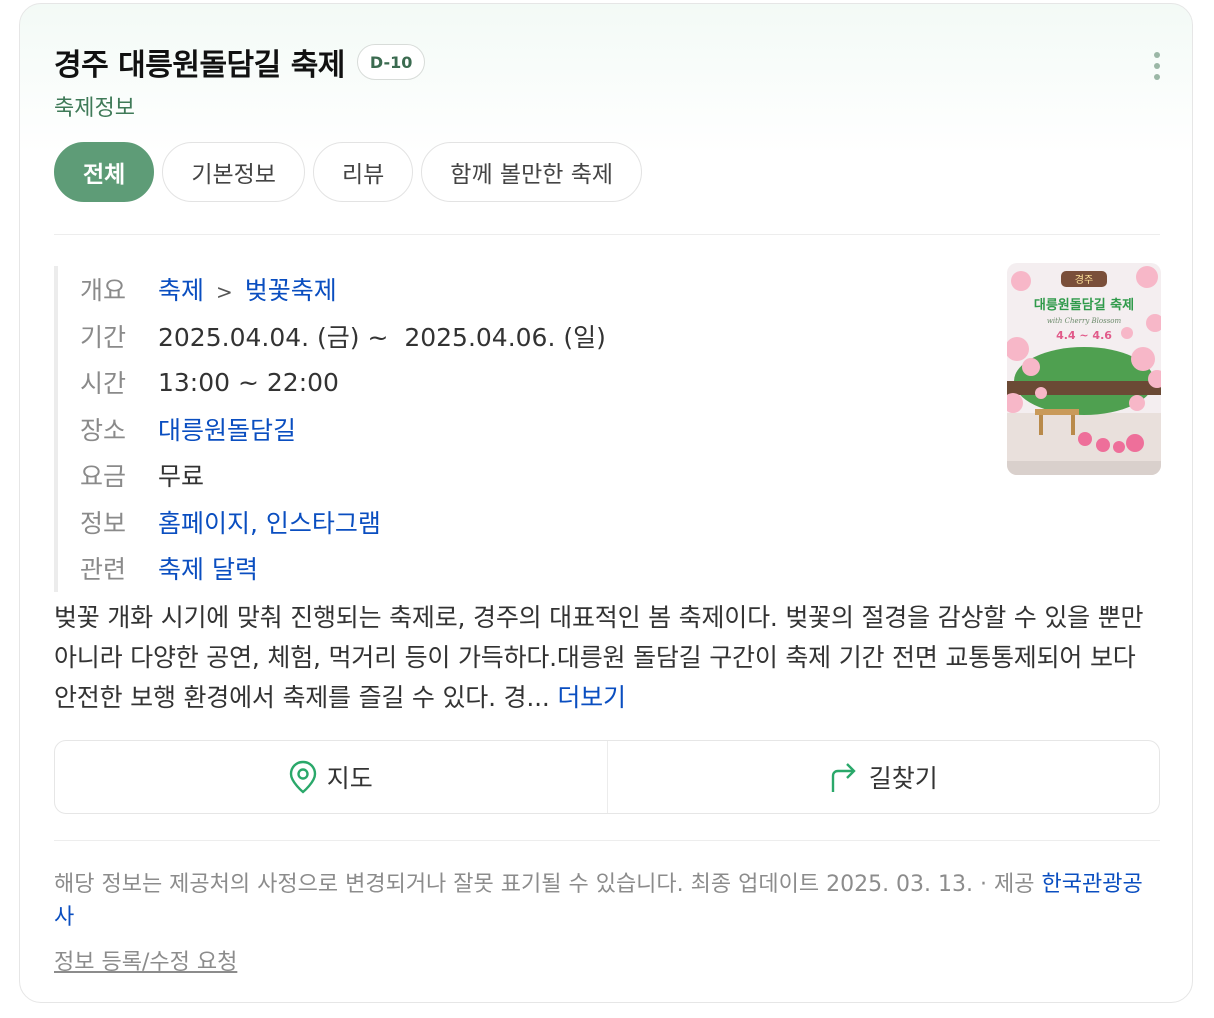 This screenshot has height=1018, width=1214. I want to click on info-row-time: 시간 13:00 ~ 22:00, so click(378, 382).